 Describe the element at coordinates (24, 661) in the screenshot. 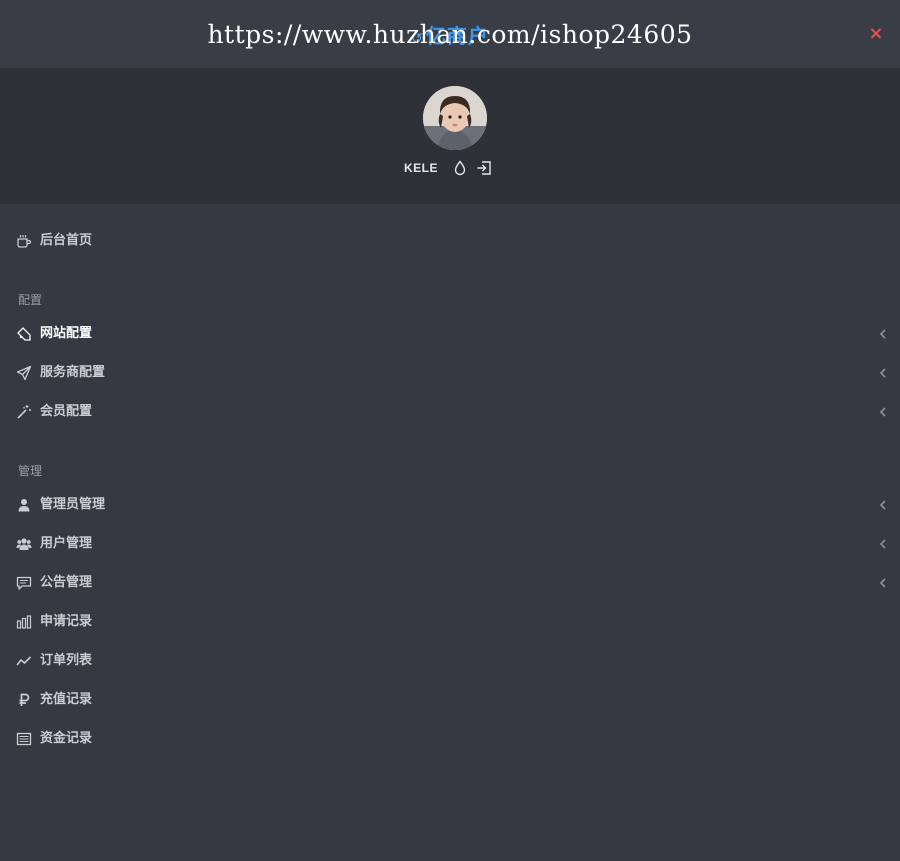

I see `line-chart-icon` at that location.